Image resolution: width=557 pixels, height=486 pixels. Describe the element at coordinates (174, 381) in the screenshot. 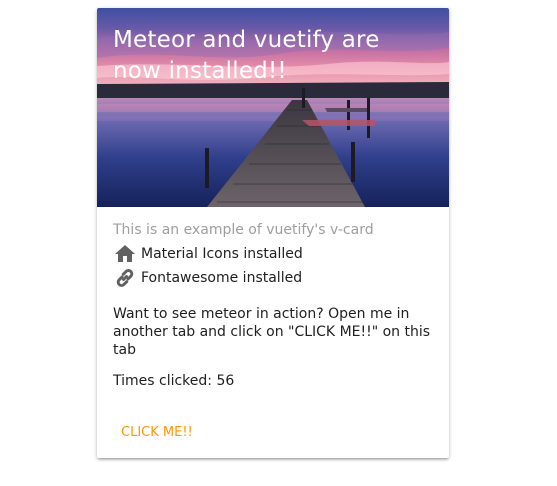

I see `click-counter: Times clicked: 56` at that location.